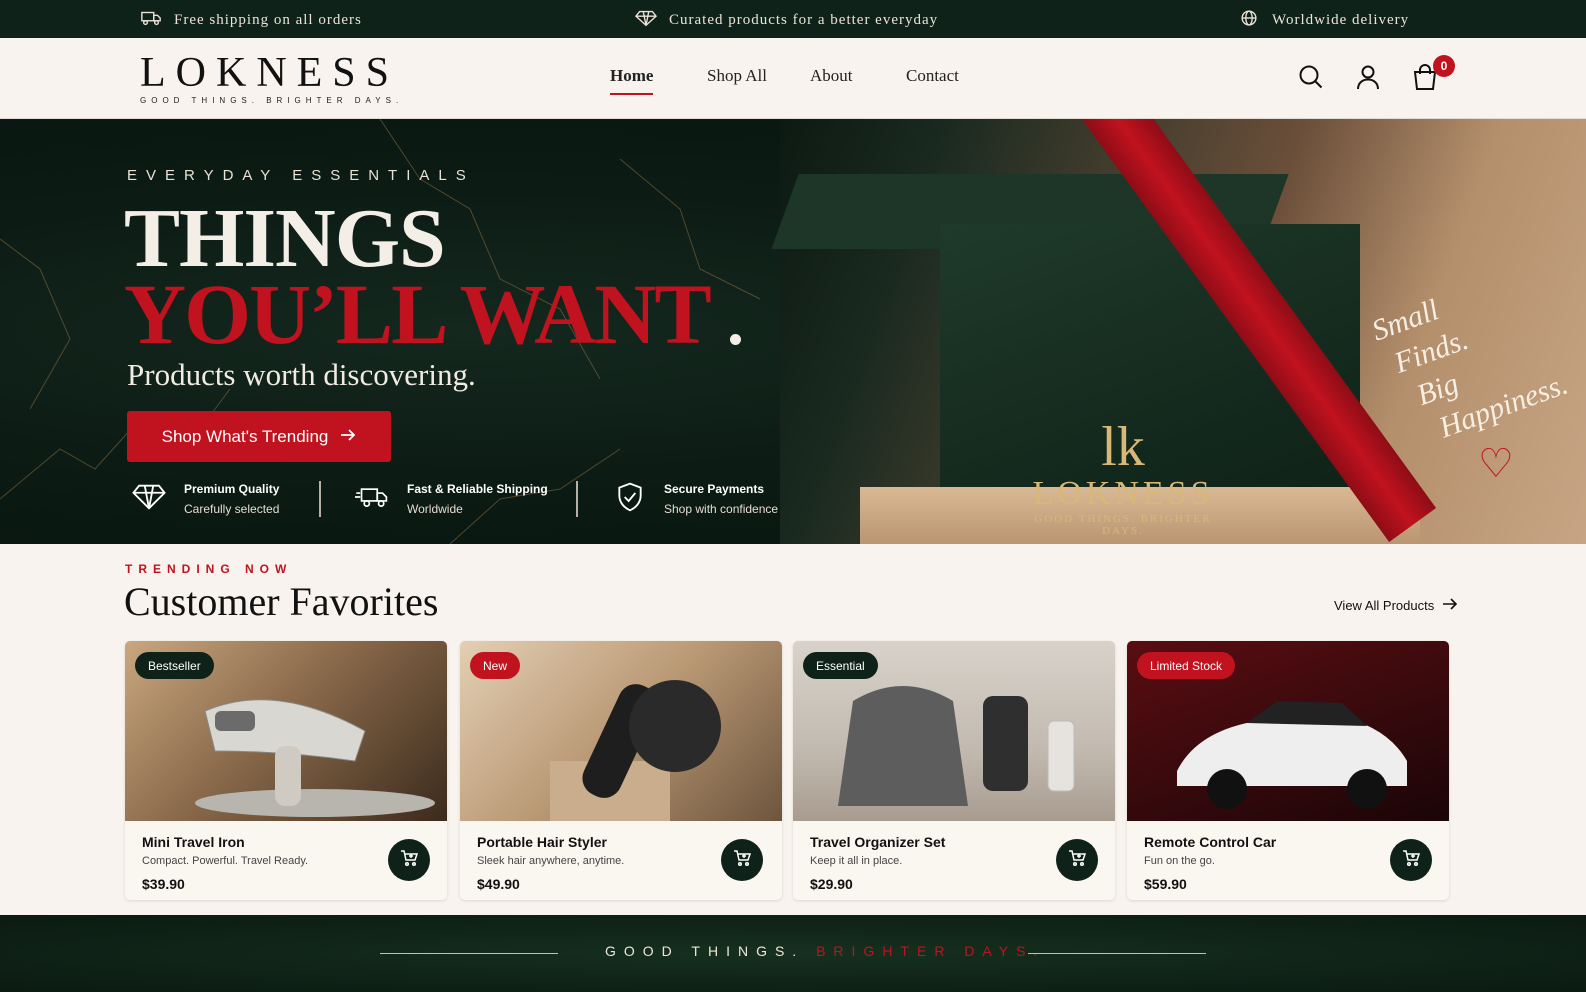 This screenshot has height=992, width=1586. What do you see at coordinates (831, 884) in the screenshot?
I see `product-price: $29.90` at bounding box center [831, 884].